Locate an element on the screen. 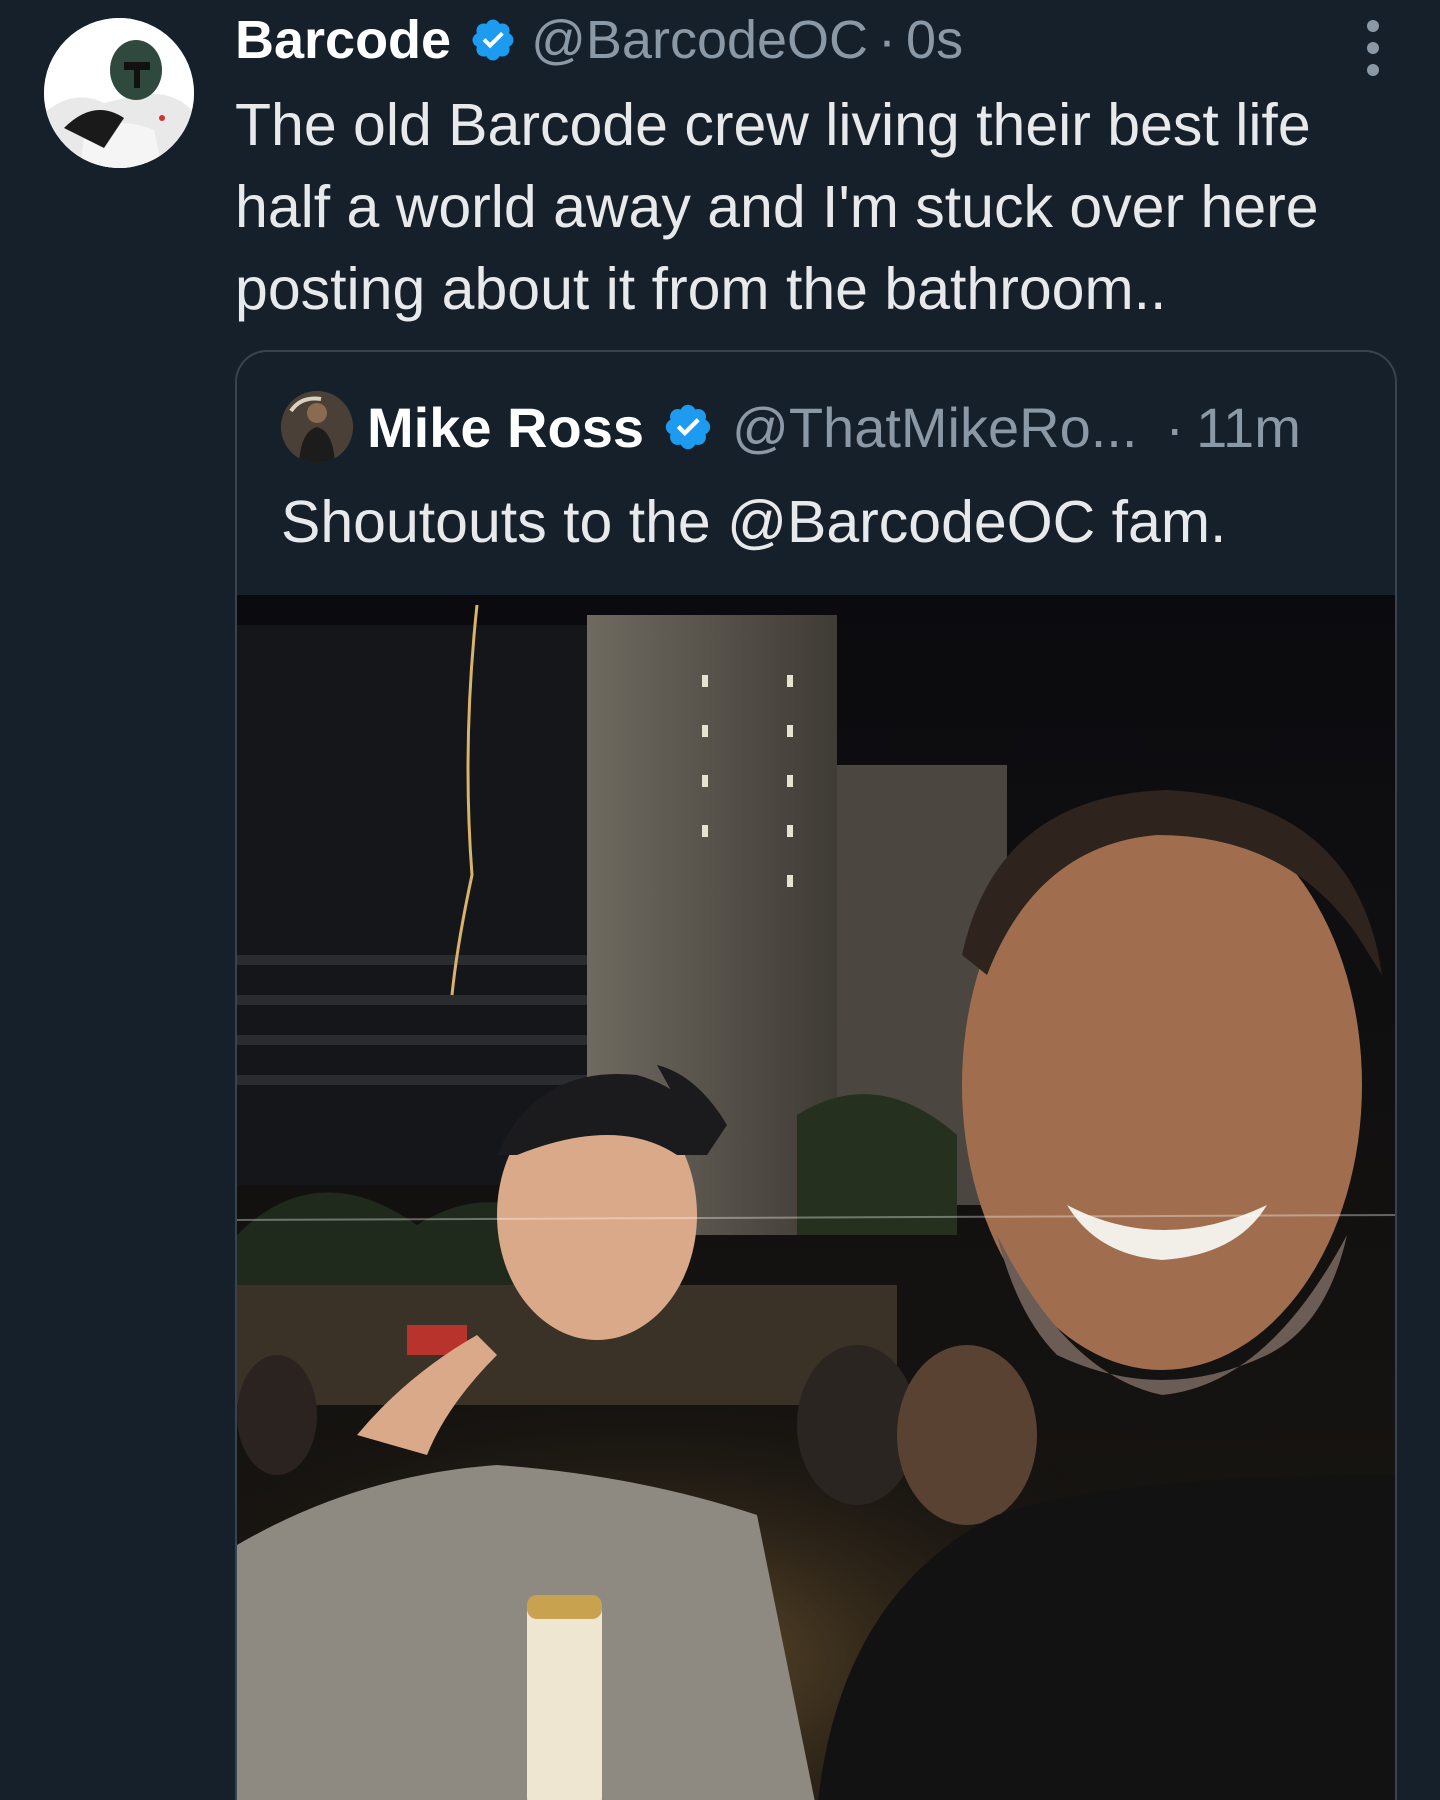 The height and width of the screenshot is (1800, 1440). quoted-author-avatar is located at coordinates (317, 427).